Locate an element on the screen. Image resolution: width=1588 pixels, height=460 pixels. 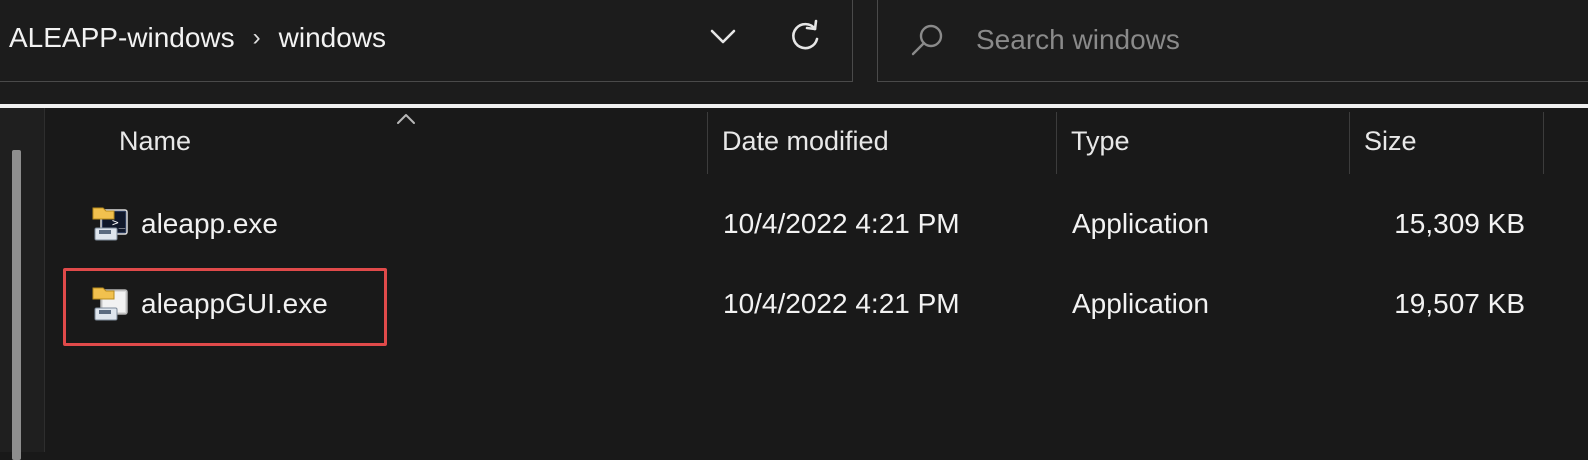
search-box is located at coordinates (1232, 41).